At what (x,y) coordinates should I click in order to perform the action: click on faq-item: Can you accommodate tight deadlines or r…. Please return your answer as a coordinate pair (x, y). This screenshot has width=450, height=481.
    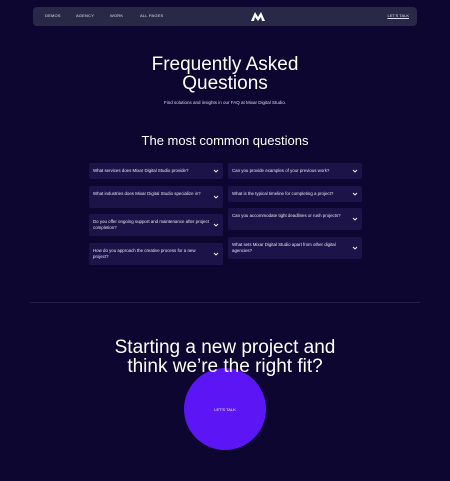
    Looking at the image, I should click on (295, 219).